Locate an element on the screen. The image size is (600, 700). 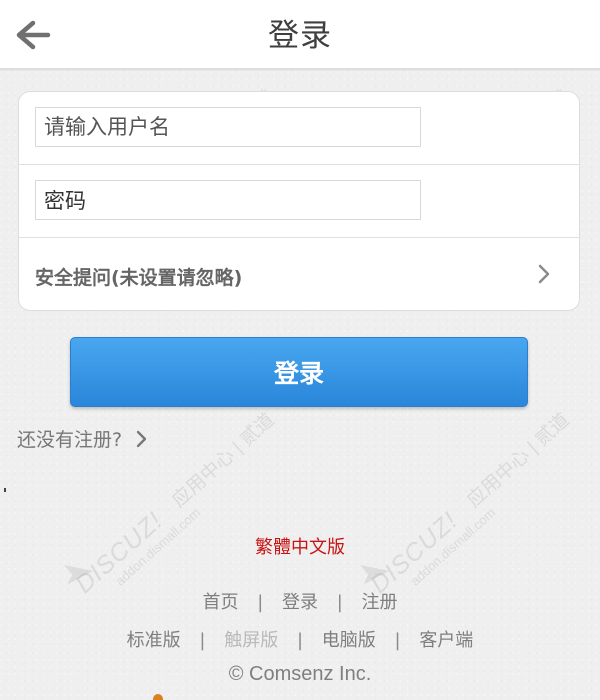
username-input is located at coordinates (228, 127).